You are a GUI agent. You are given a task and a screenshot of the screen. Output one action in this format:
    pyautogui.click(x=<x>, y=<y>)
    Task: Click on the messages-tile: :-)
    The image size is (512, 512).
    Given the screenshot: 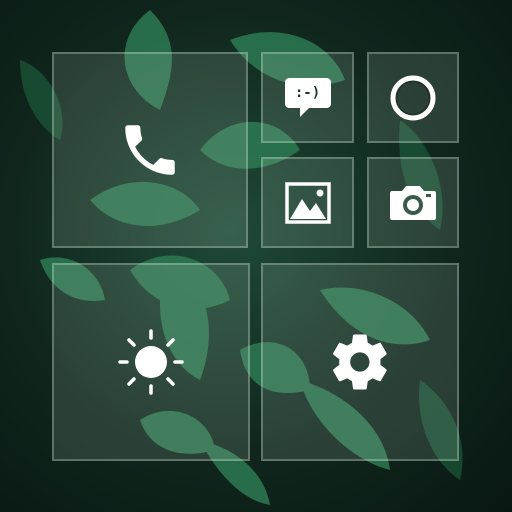 What is the action you would take?
    pyautogui.click(x=307, y=97)
    